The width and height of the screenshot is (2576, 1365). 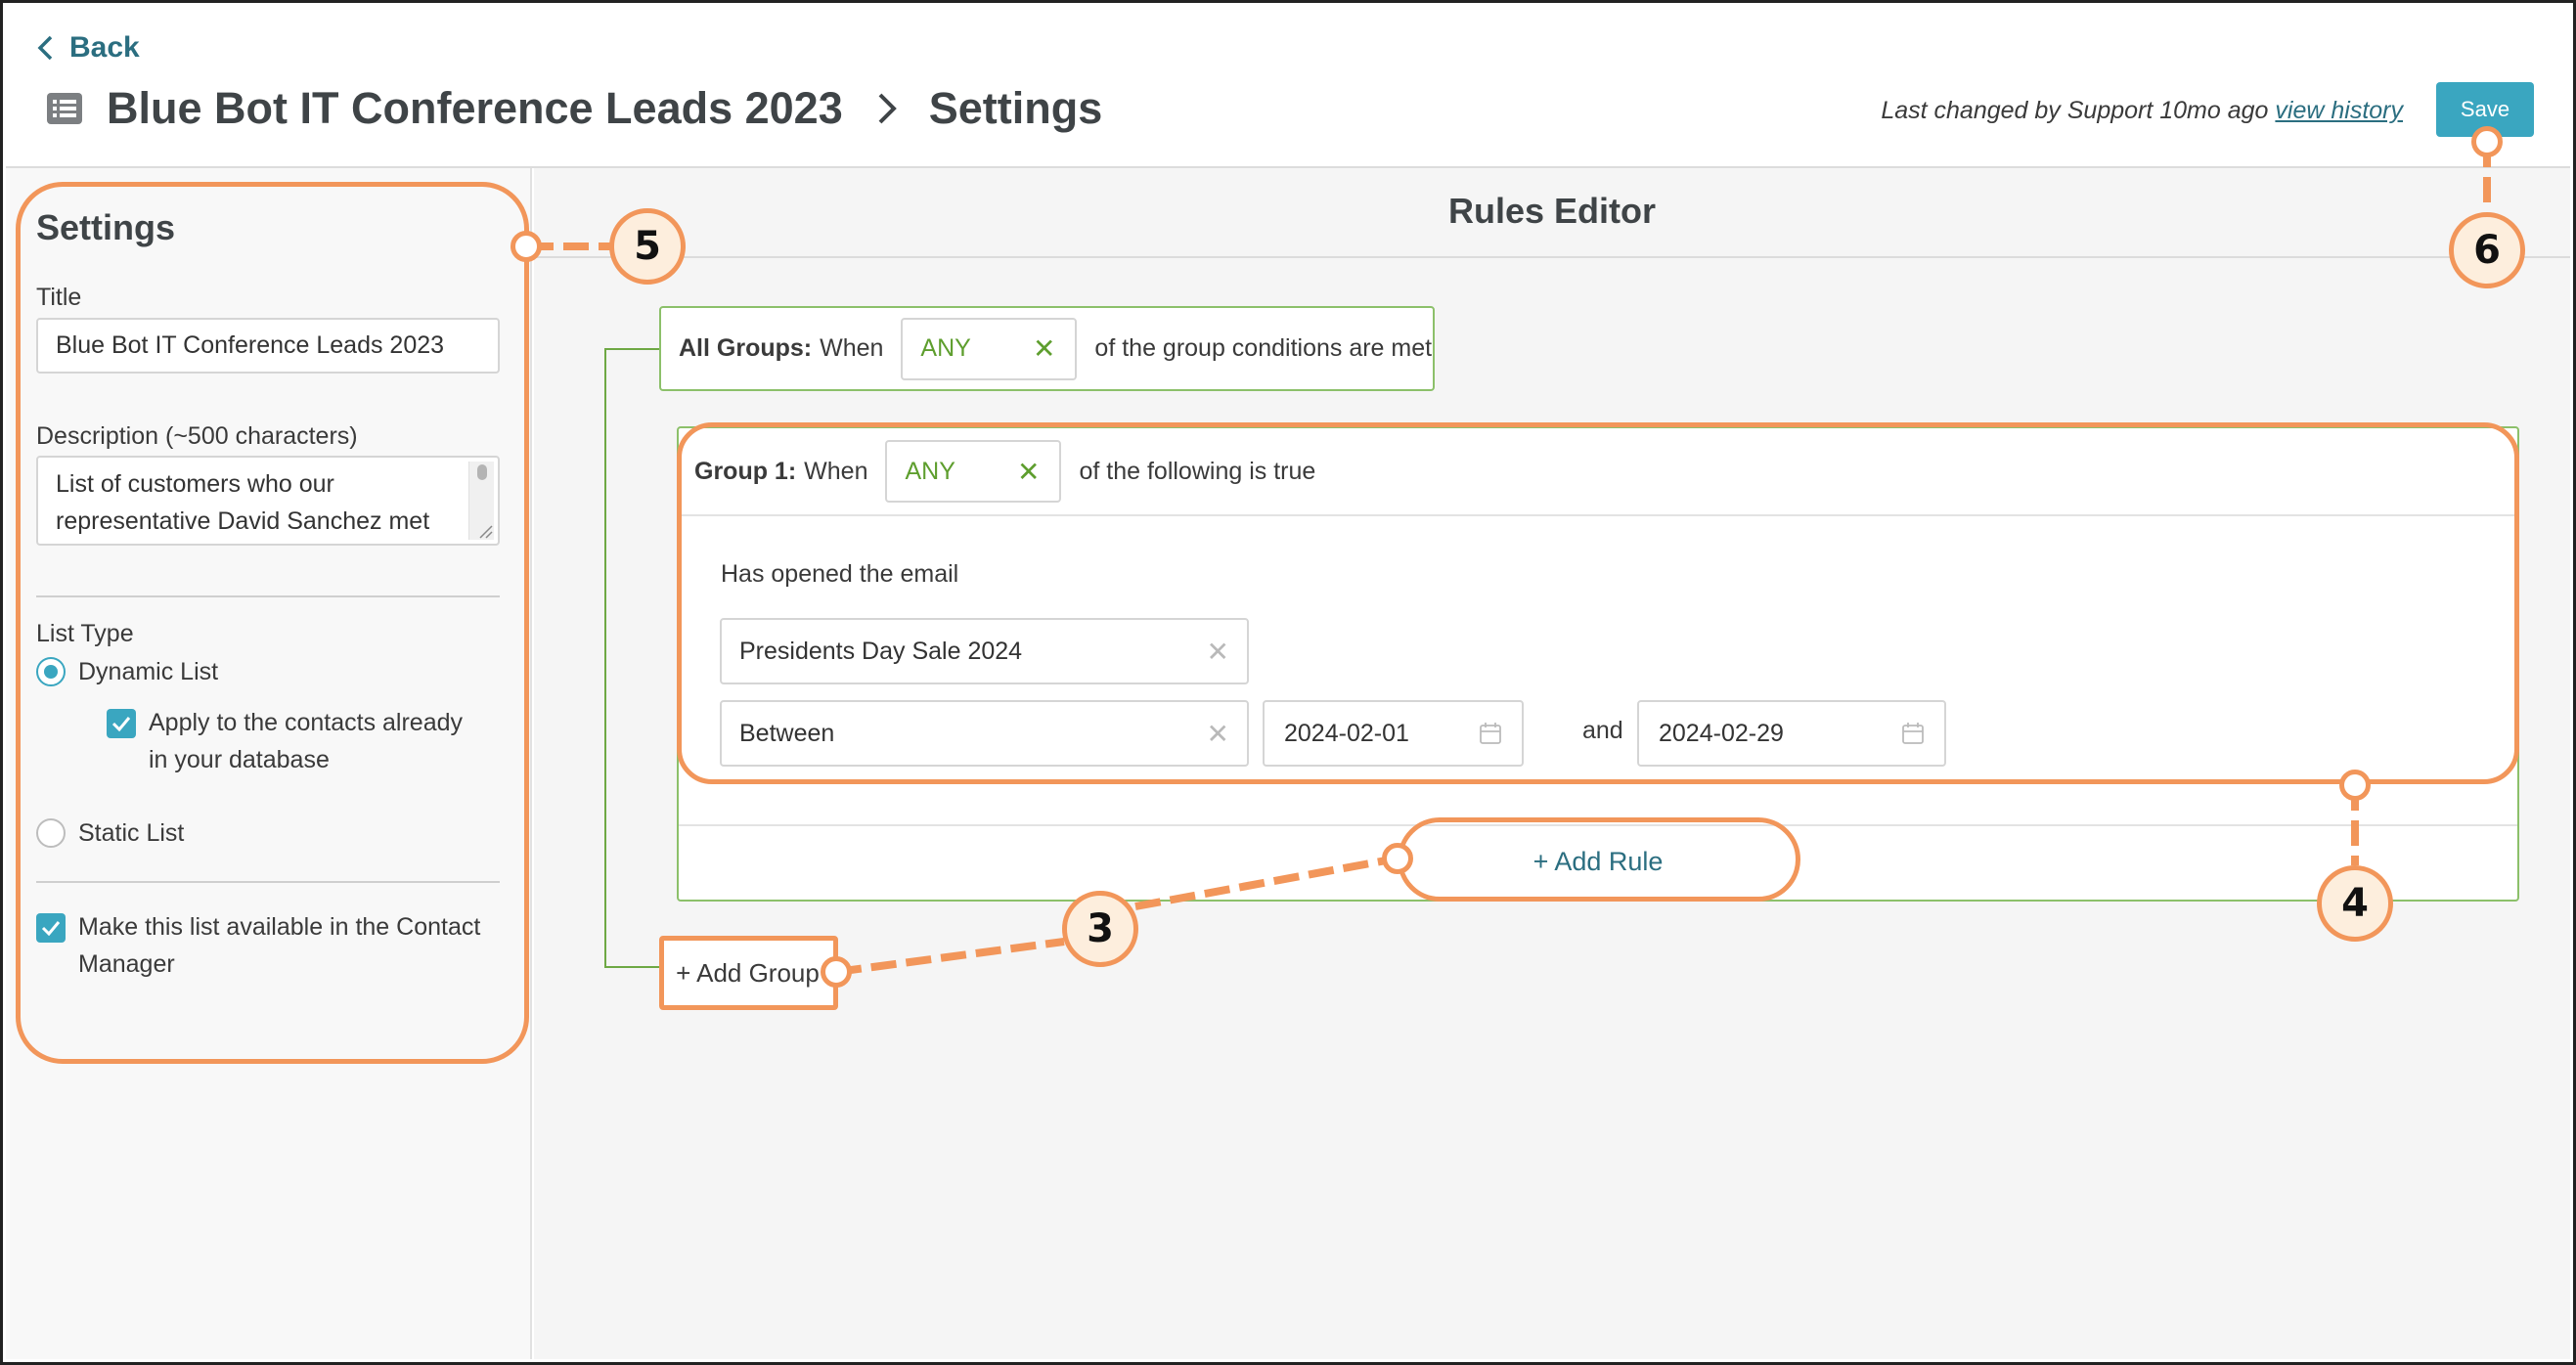 What do you see at coordinates (647, 246) in the screenshot?
I see `callout-badge-5: 5` at bounding box center [647, 246].